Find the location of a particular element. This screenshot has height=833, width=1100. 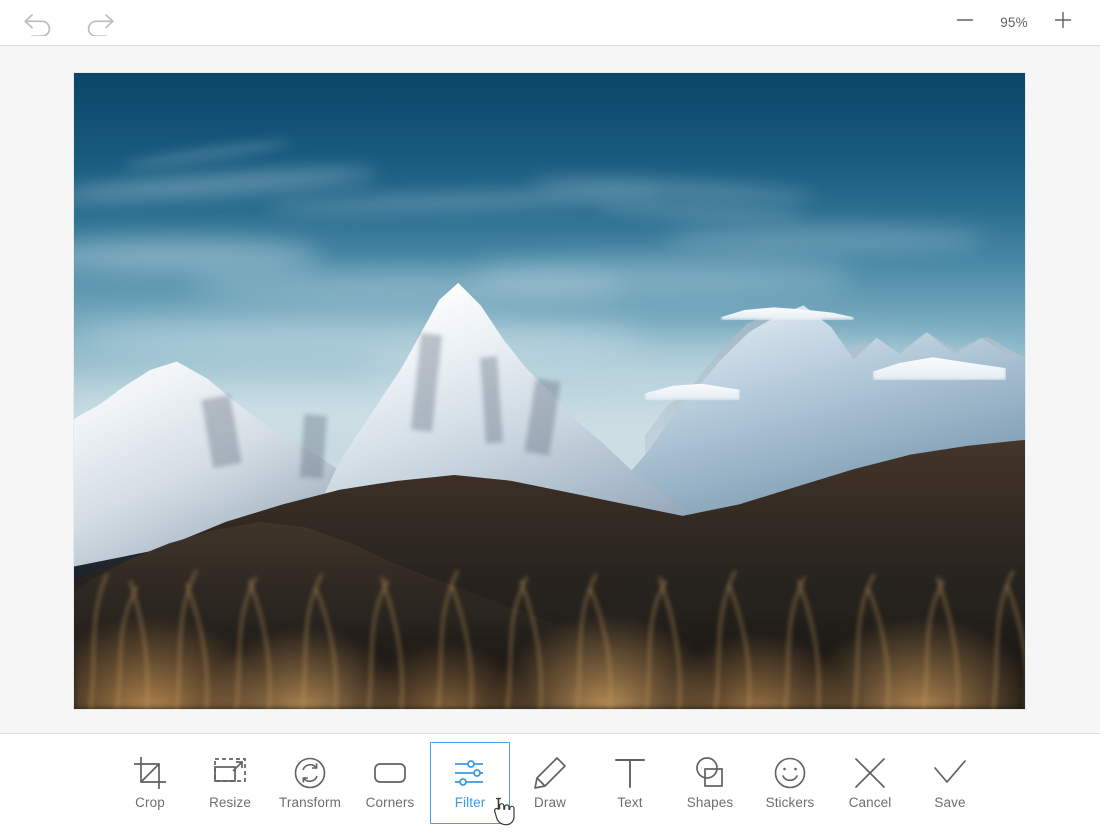

tool-resize: Resize is located at coordinates (230, 783).